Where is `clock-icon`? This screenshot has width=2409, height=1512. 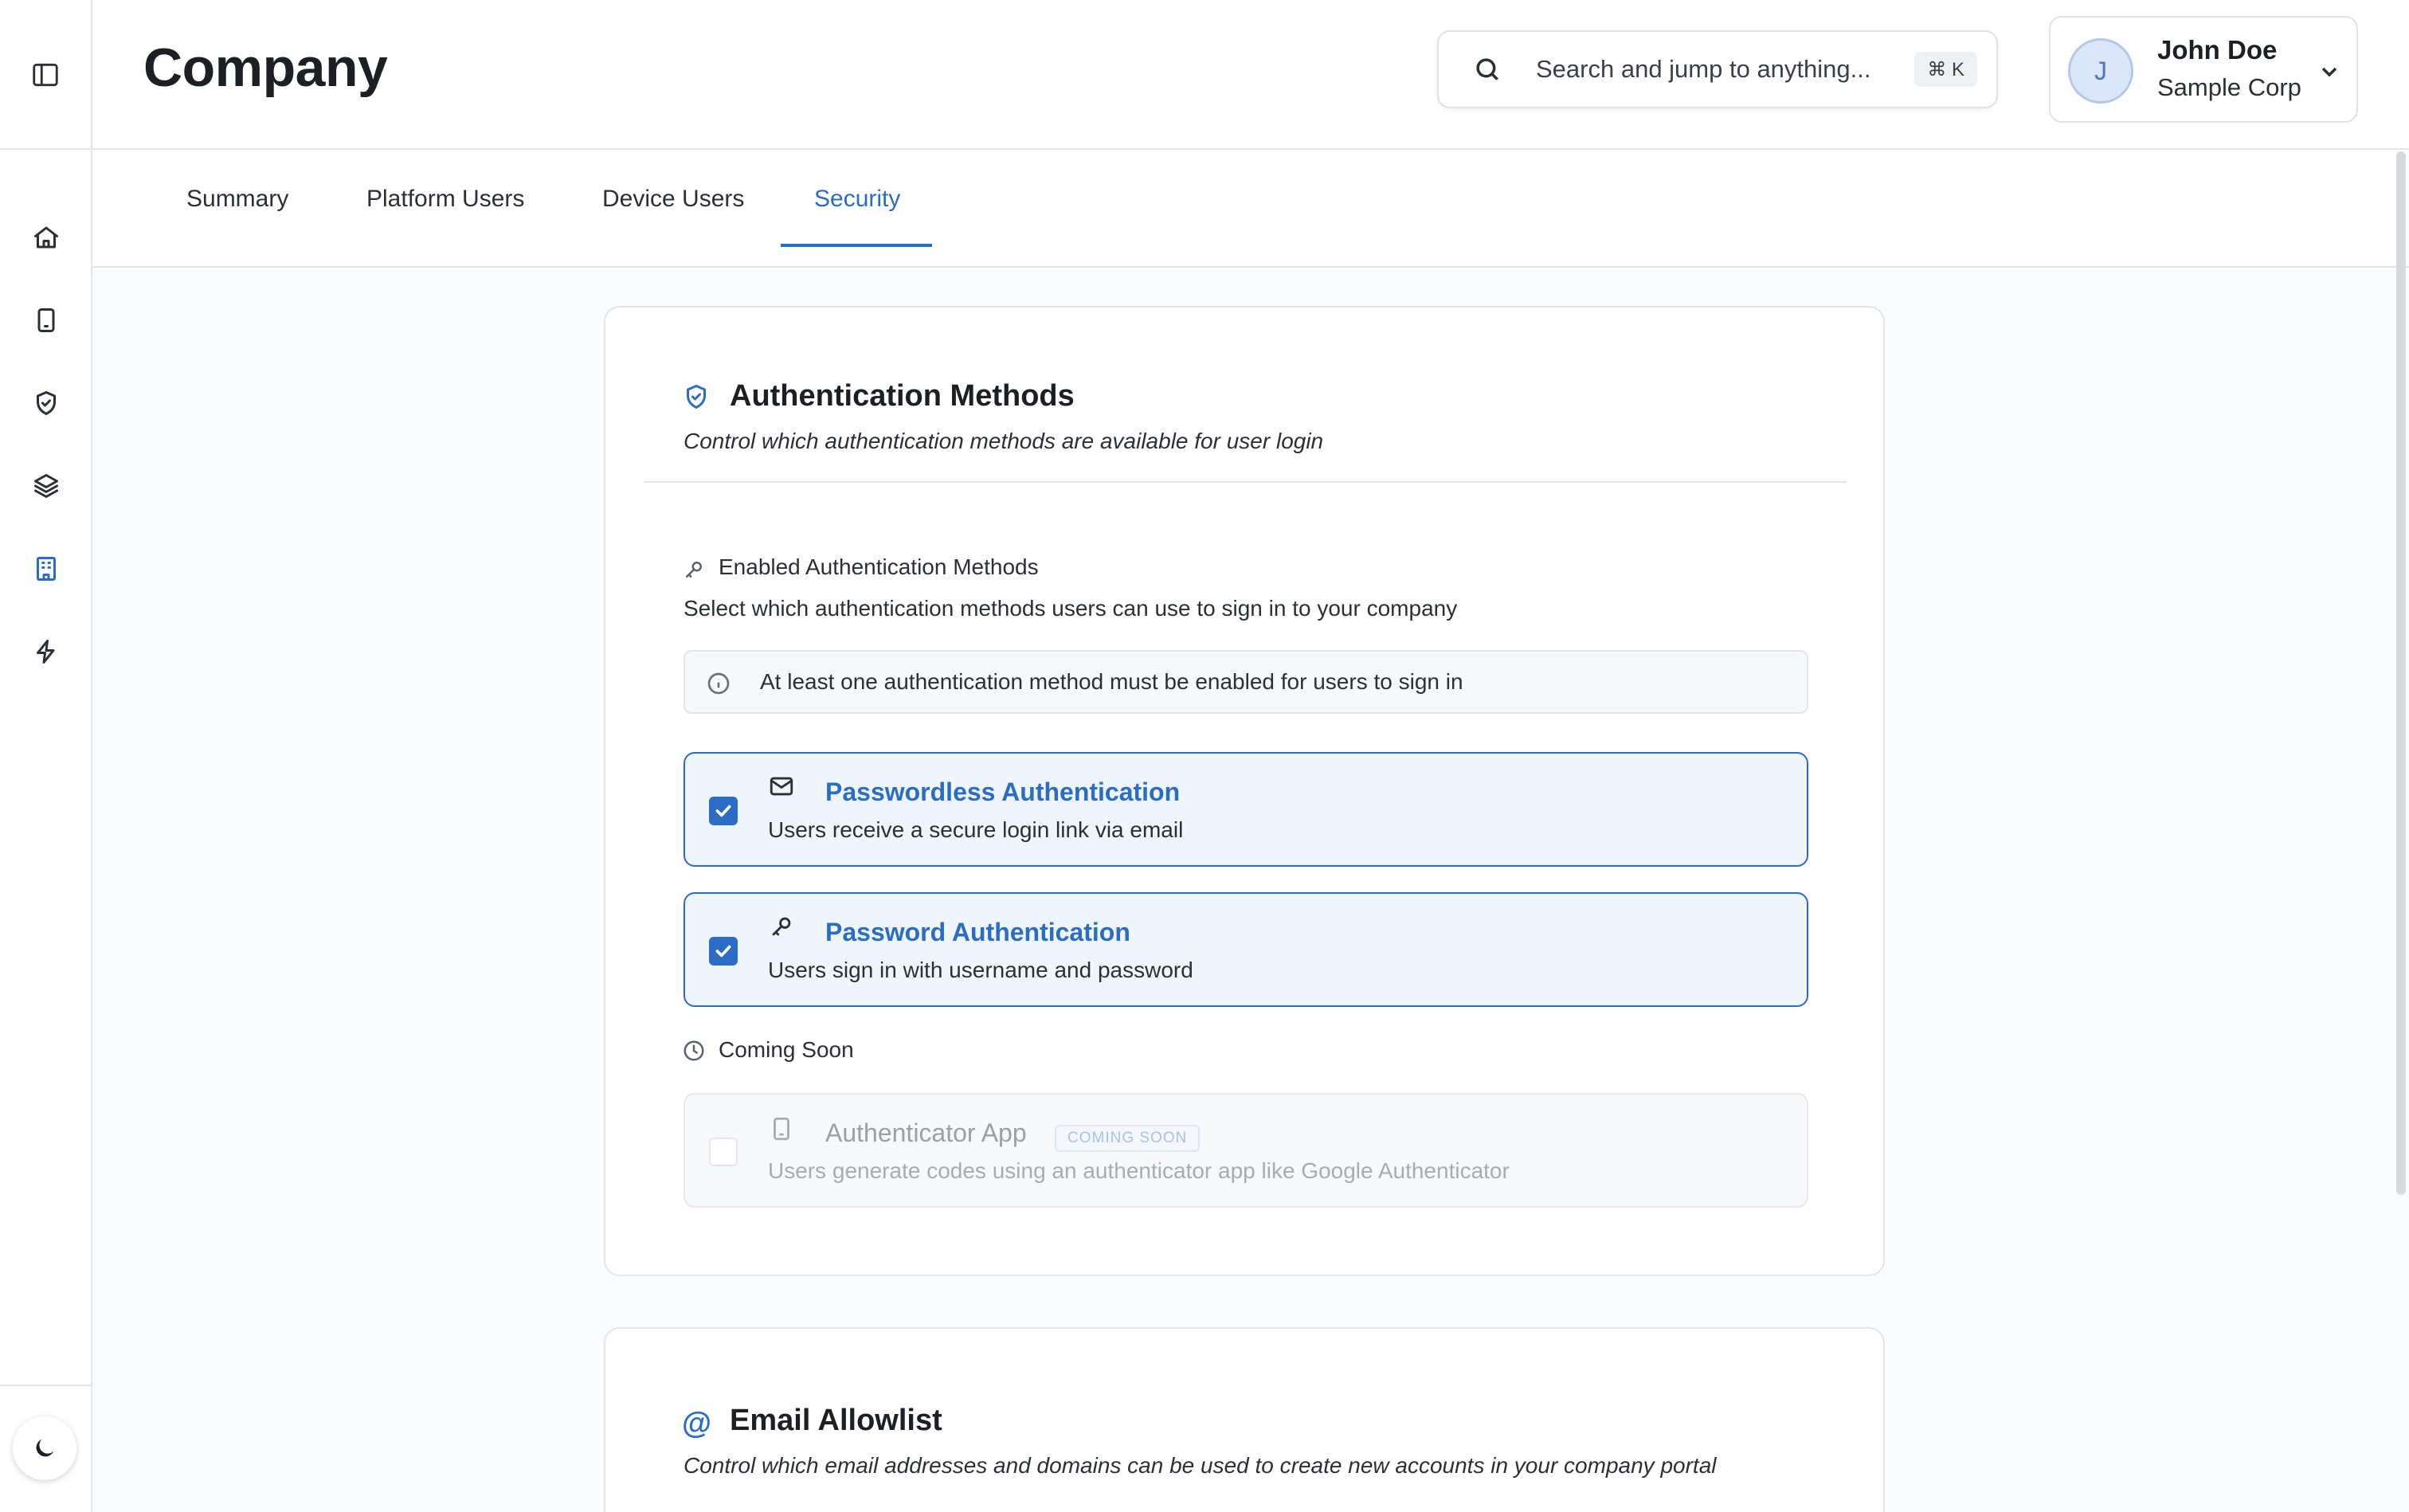
clock-icon is located at coordinates (694, 1051).